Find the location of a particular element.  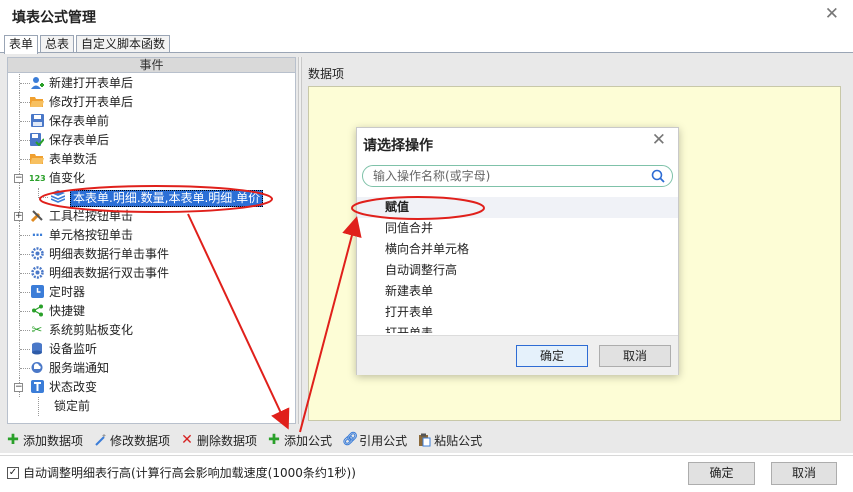

timer-icon is located at coordinates (37, 292).